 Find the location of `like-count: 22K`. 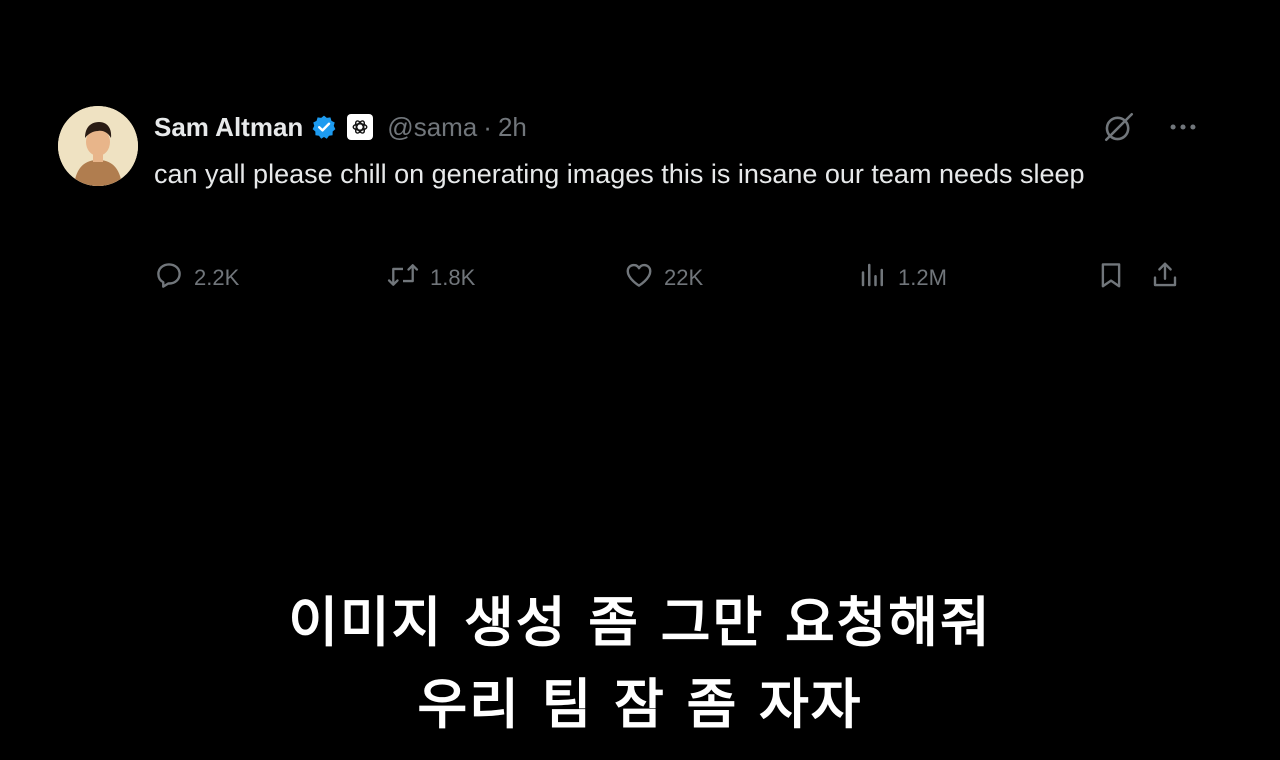

like-count: 22K is located at coordinates (684, 277).